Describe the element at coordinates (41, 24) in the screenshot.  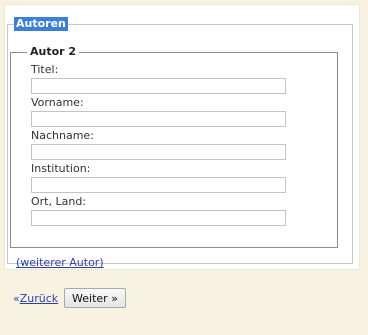
I see `authors-legend: Autoren` at that location.